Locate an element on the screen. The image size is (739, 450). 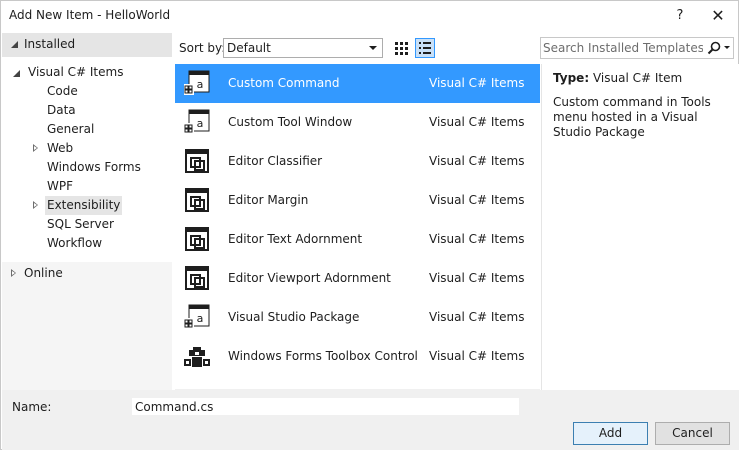
tree-item-workflow: Workflow is located at coordinates (74, 243).